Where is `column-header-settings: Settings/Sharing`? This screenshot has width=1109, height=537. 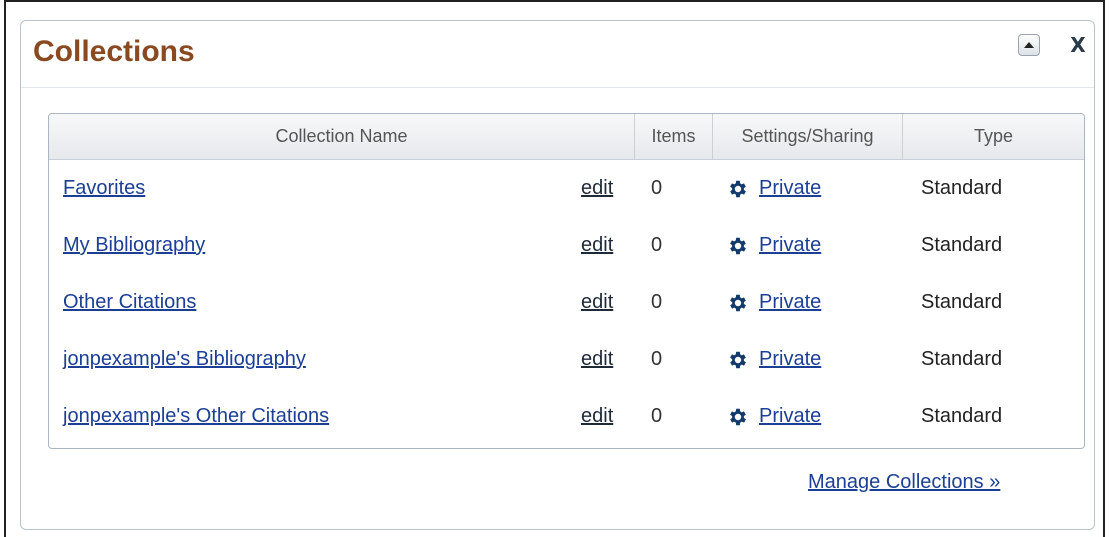 column-header-settings: Settings/Sharing is located at coordinates (808, 136).